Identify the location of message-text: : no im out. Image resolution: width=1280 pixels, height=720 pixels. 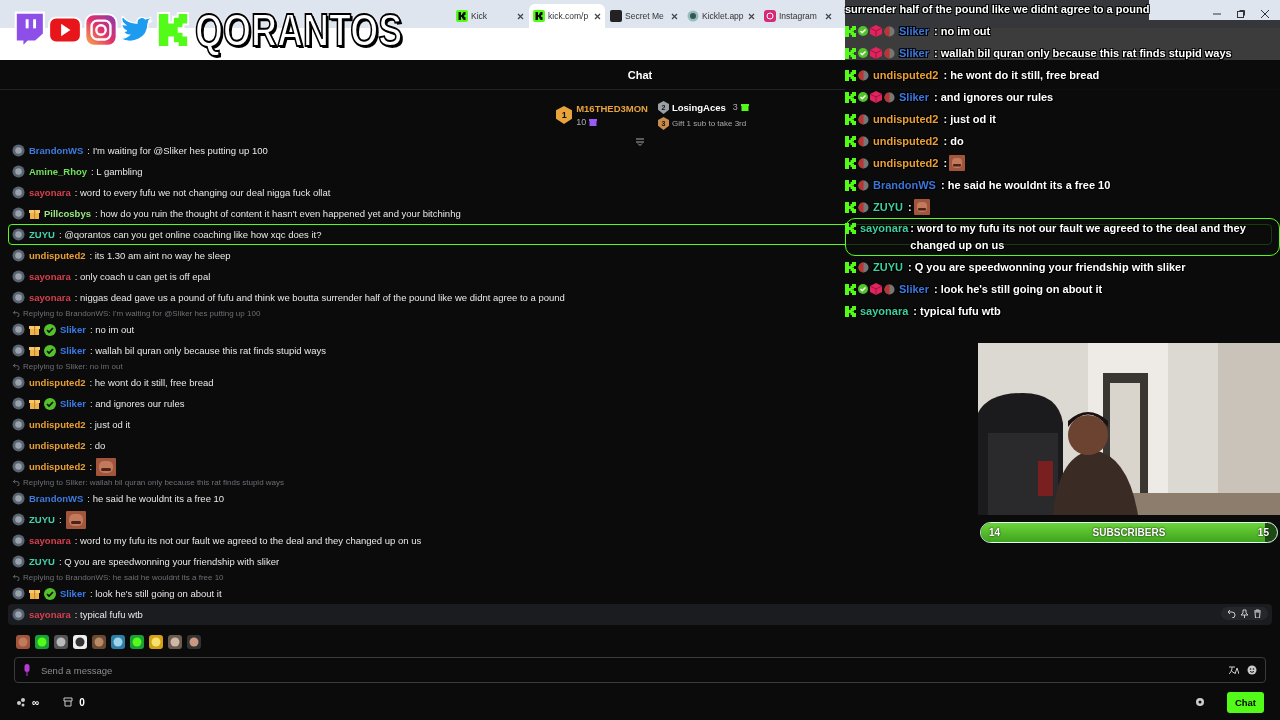
(962, 31).